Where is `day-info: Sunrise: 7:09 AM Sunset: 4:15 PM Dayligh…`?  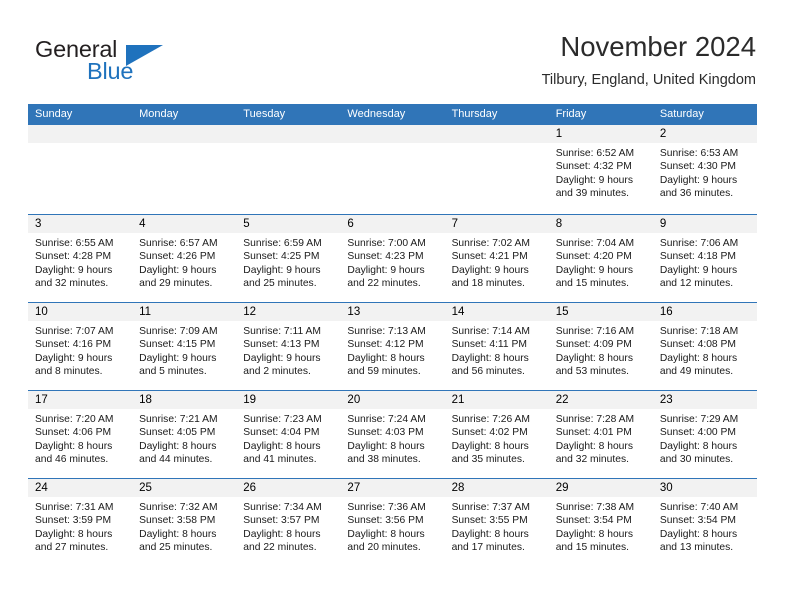
day-info: Sunrise: 7:09 AM Sunset: 4:15 PM Dayligh… is located at coordinates (184, 349).